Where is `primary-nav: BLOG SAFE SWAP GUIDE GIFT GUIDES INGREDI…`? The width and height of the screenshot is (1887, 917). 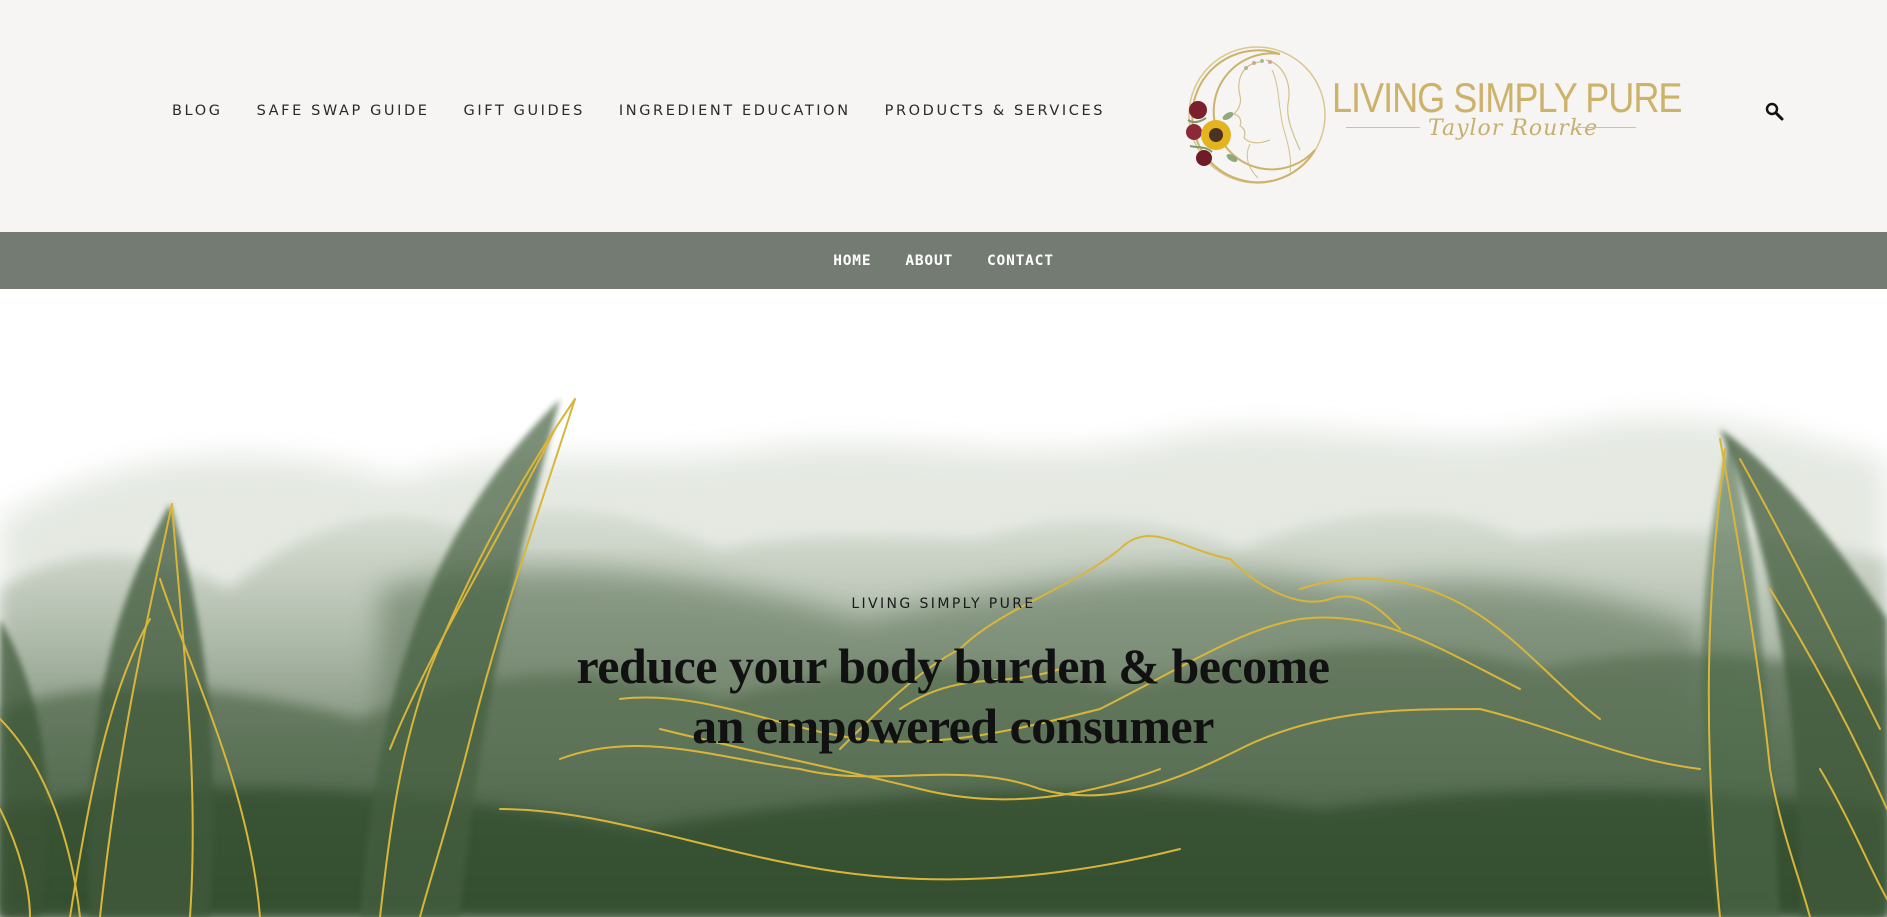
primary-nav: BLOG SAFE SWAP GUIDE GIFT GUIDES INGREDI… is located at coordinates (655, 111).